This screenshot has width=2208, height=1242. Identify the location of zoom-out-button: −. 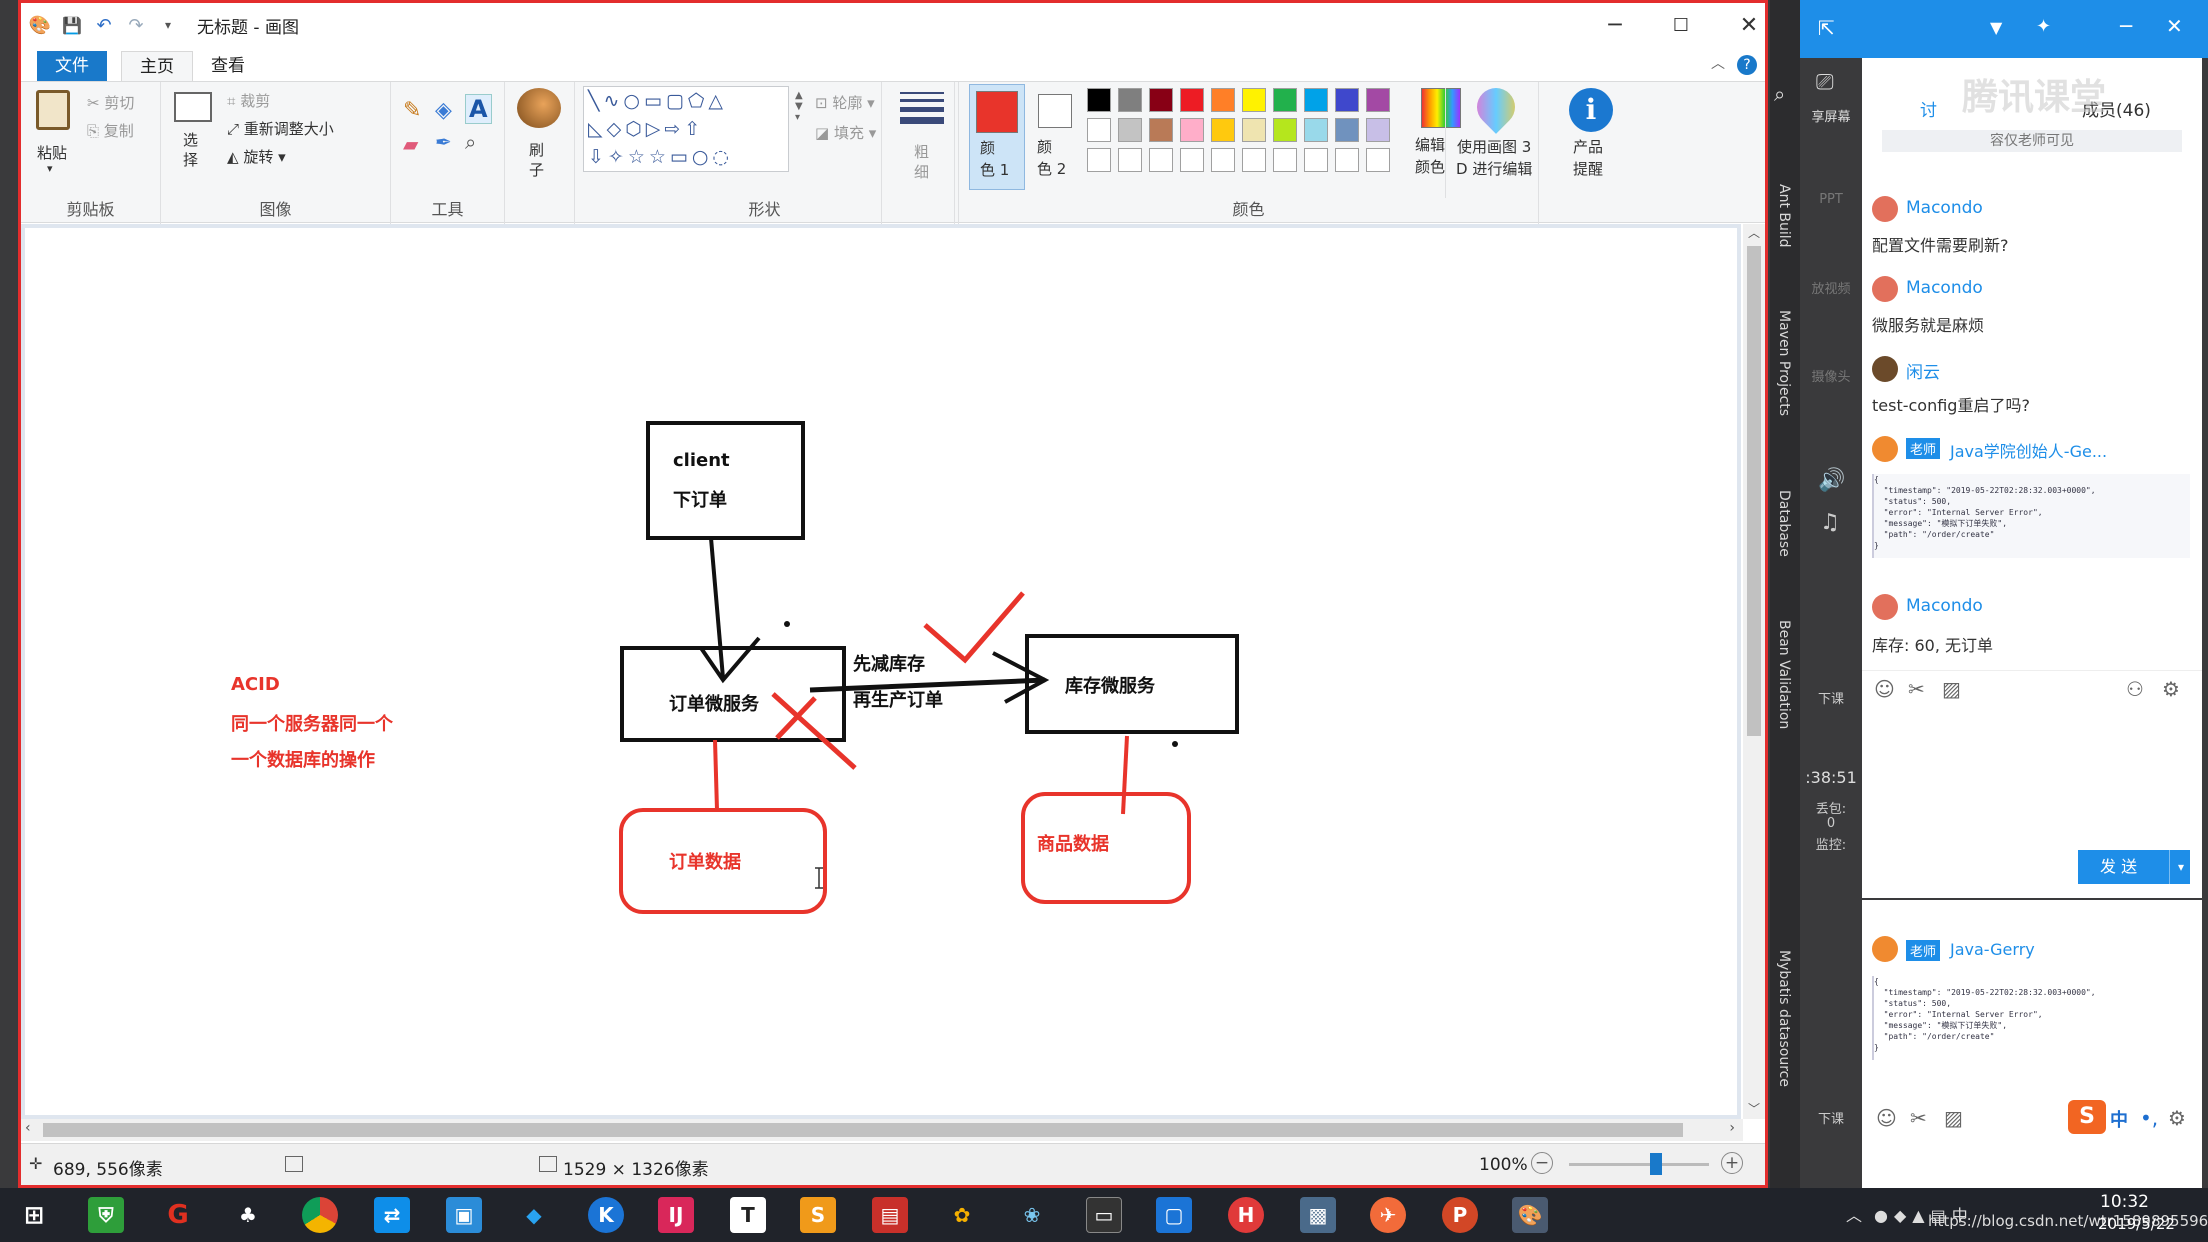
(1542, 1163).